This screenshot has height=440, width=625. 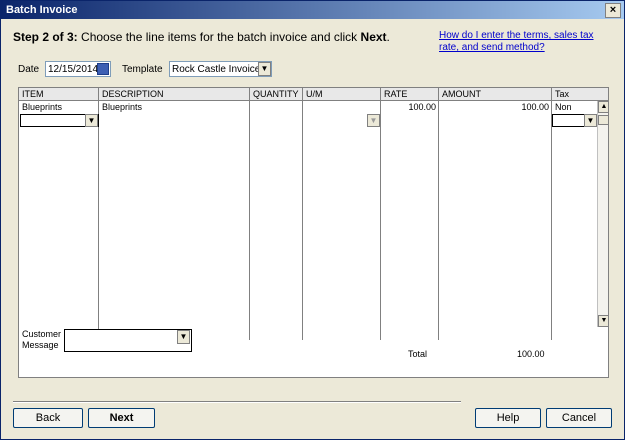 I want to click on customer-message-label: Customer Message, so click(x=42, y=339).